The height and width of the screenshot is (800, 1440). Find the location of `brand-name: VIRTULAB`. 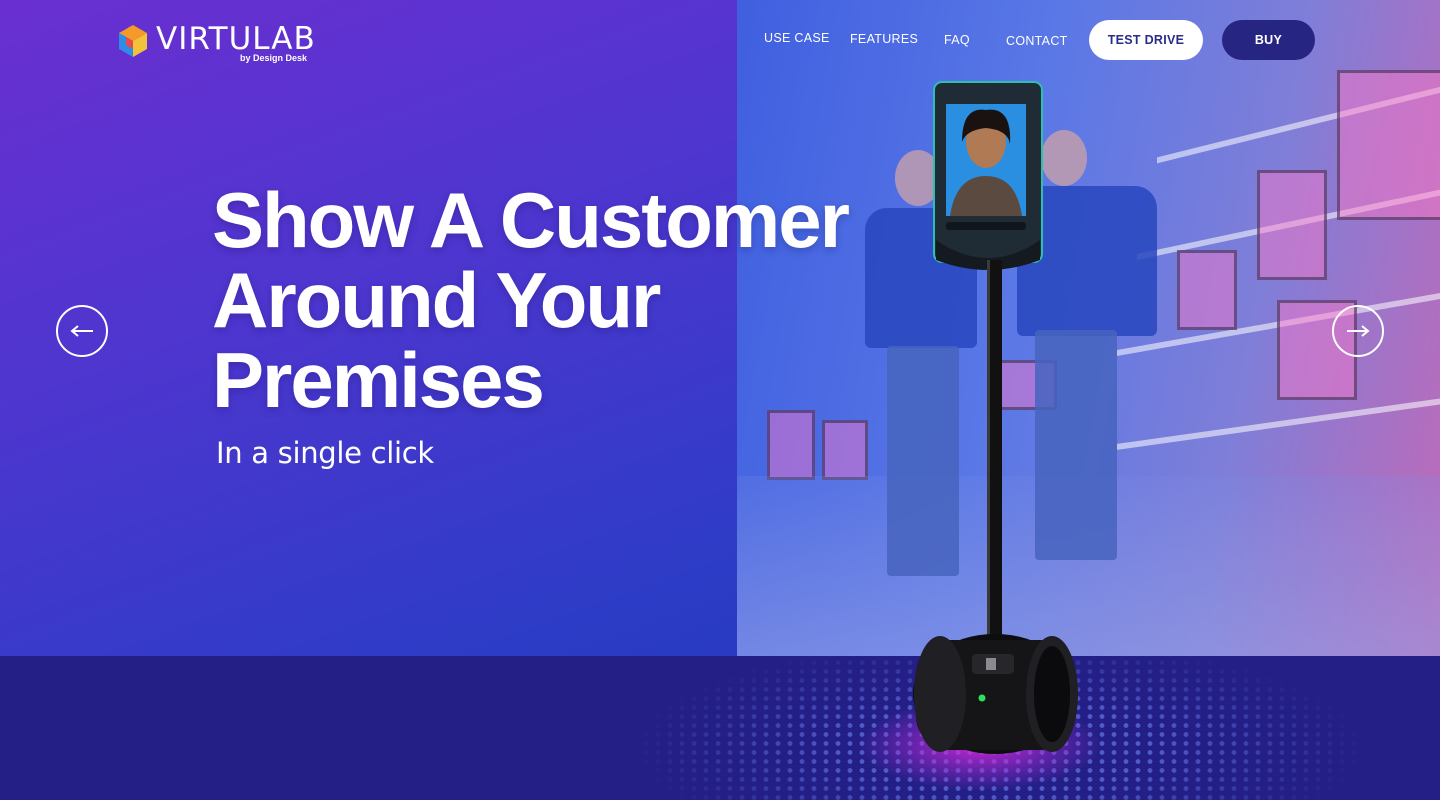

brand-name: VIRTULAB is located at coordinates (236, 39).